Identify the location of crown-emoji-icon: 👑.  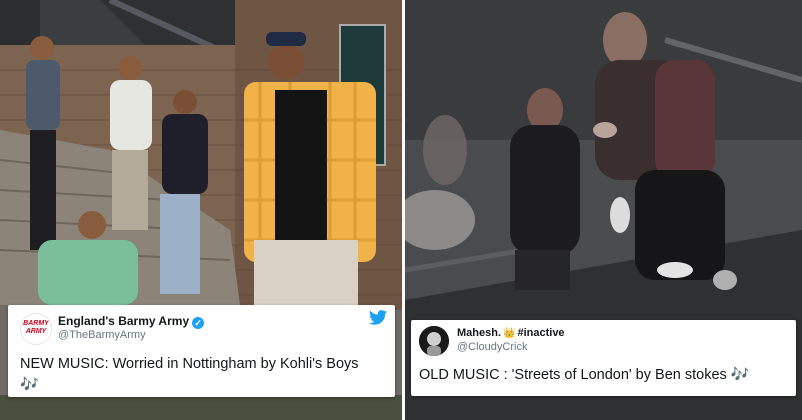
(509, 333).